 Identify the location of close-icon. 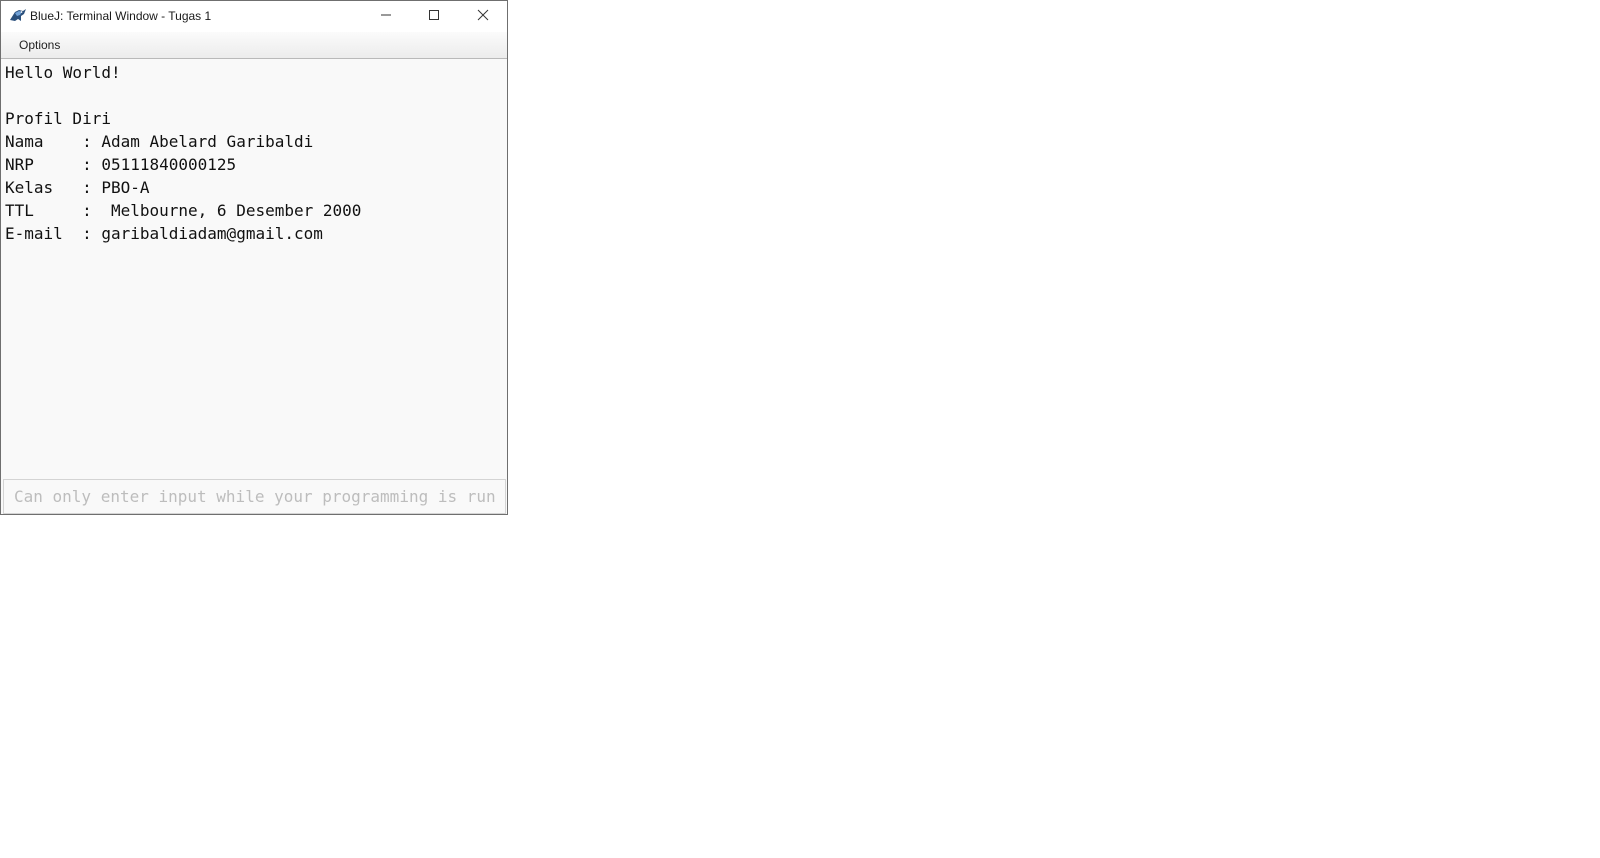
(483, 17).